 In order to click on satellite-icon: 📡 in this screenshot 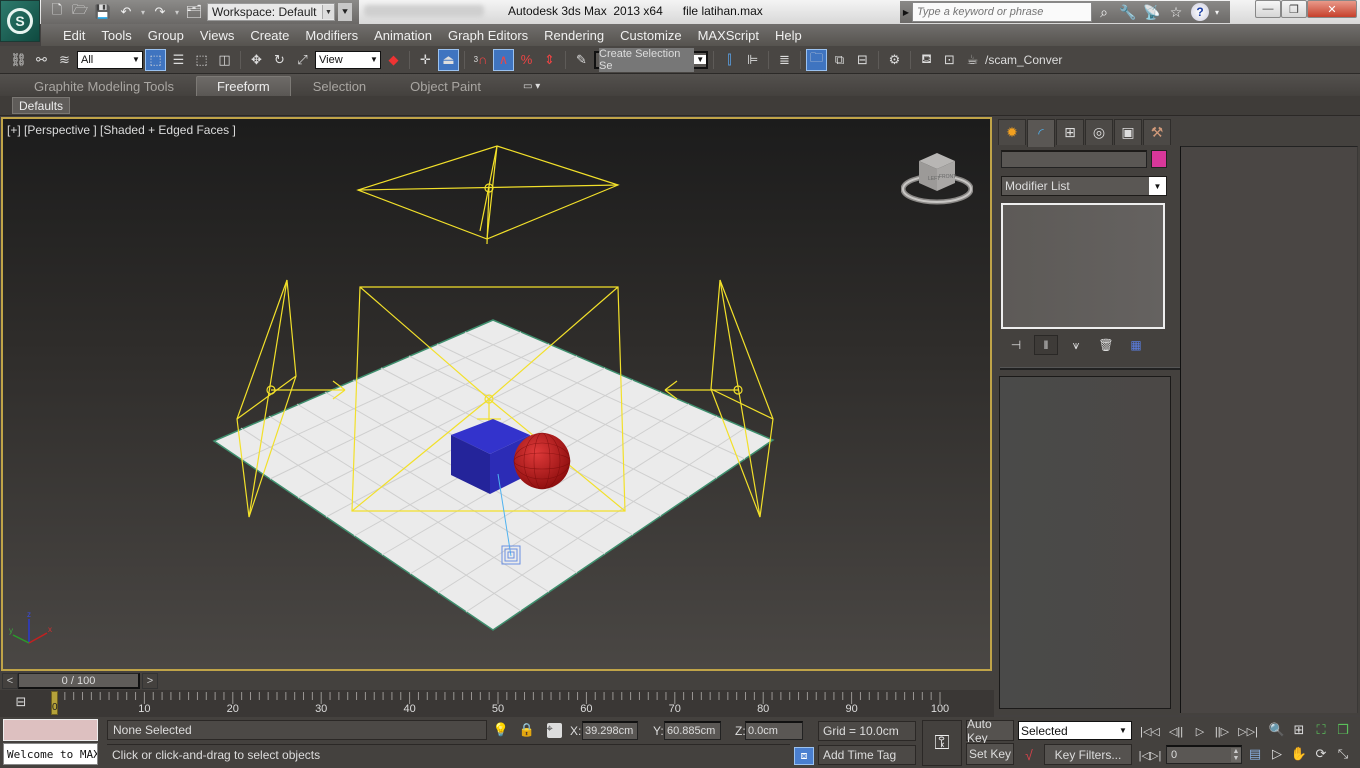, I will do `click(1152, 12)`.